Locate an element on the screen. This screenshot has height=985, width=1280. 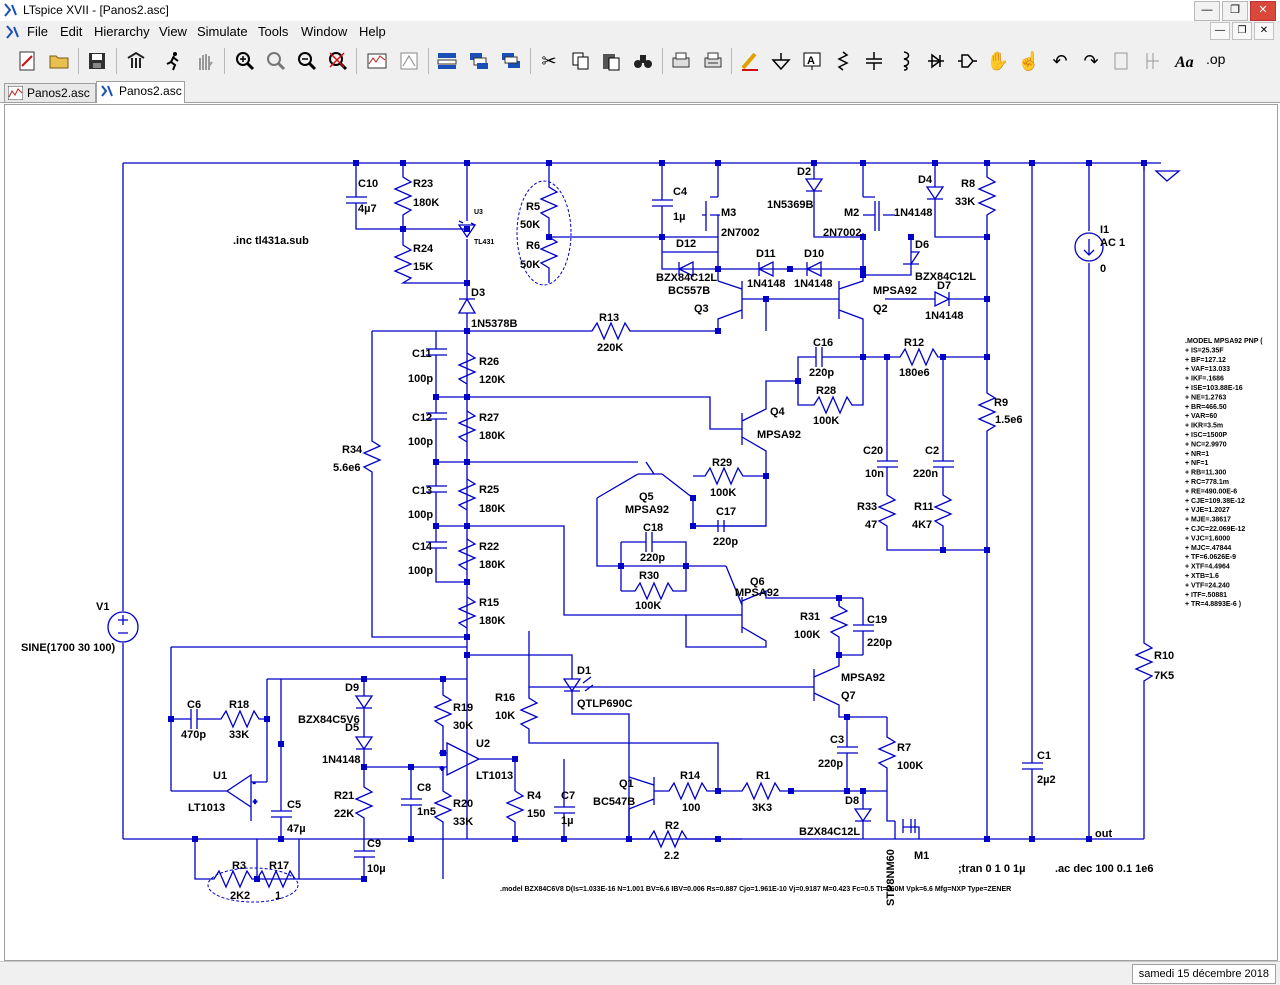
component-label: 1µ is located at coordinates (679, 217).